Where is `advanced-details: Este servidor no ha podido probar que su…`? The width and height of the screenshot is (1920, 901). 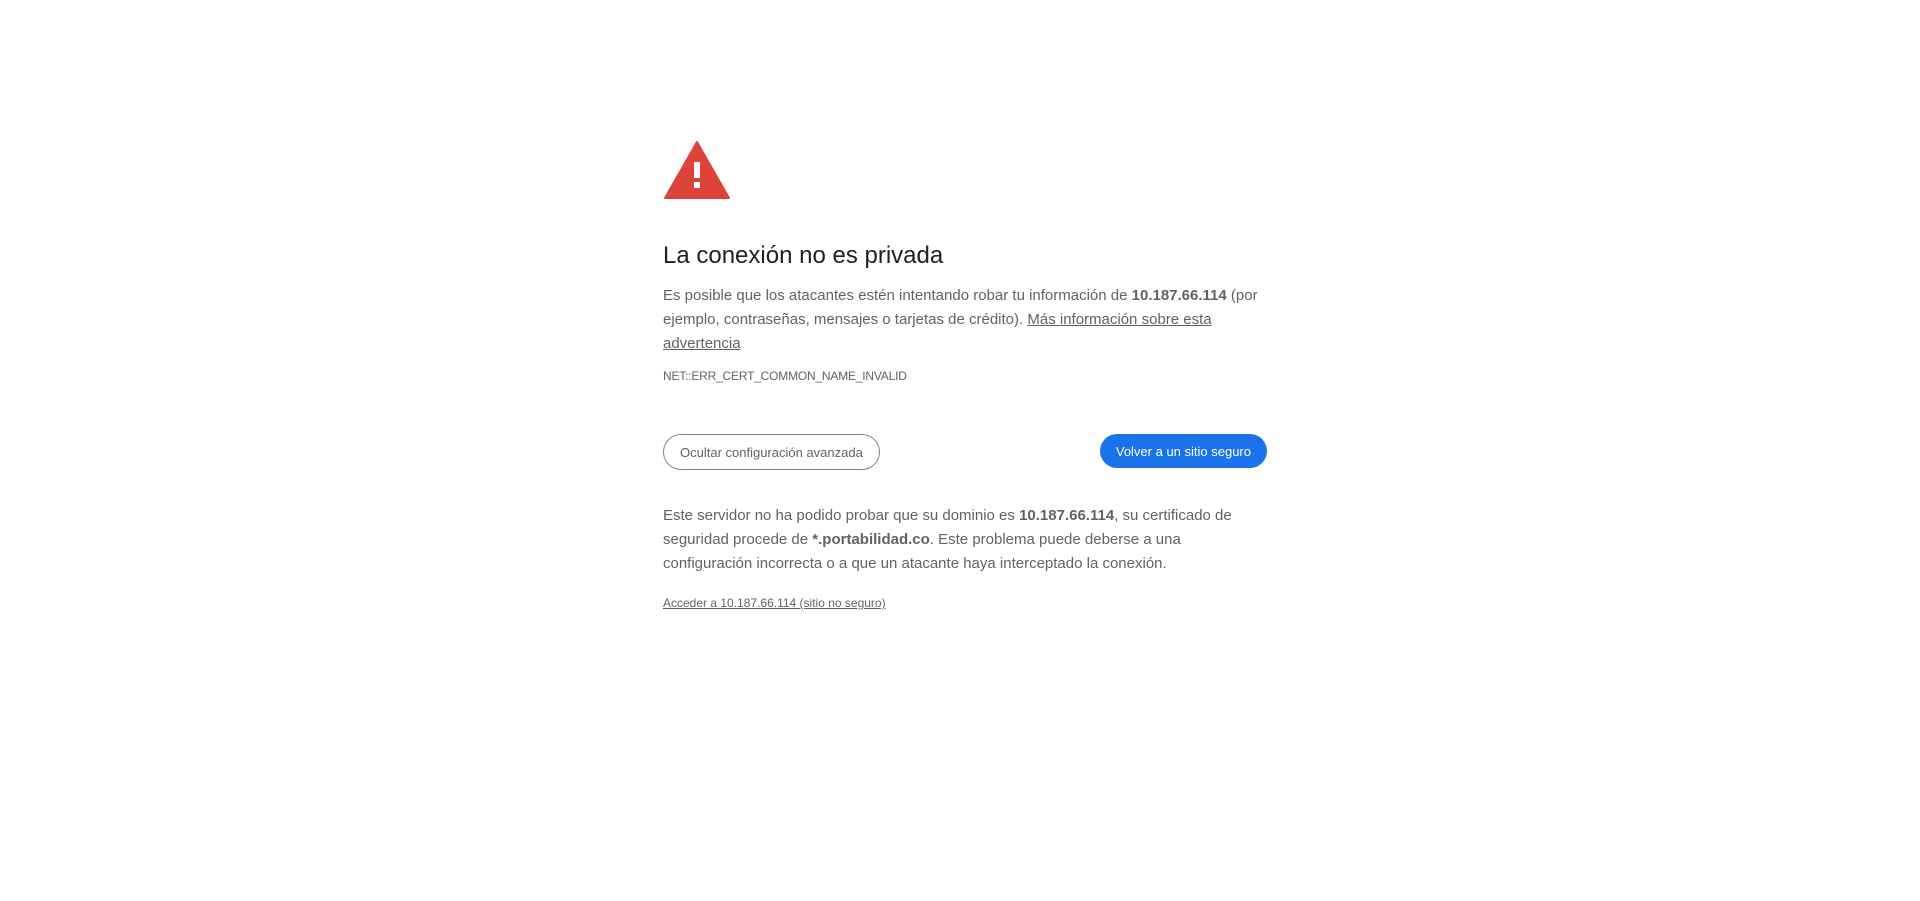
advanced-details: Este servidor no ha podido probar que su… is located at coordinates (965, 540).